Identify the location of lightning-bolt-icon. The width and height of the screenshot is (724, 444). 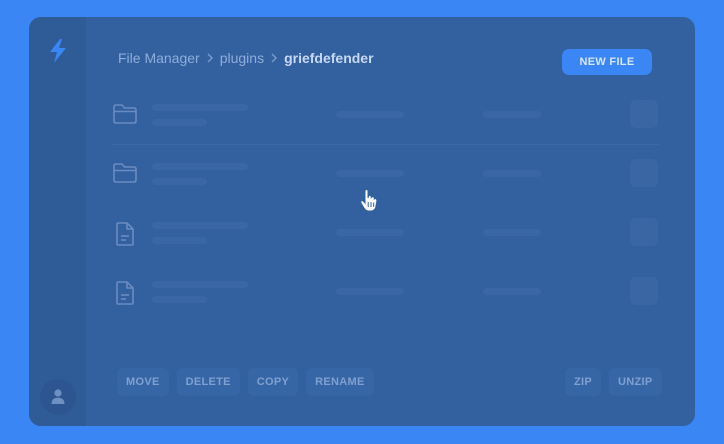
(58, 51).